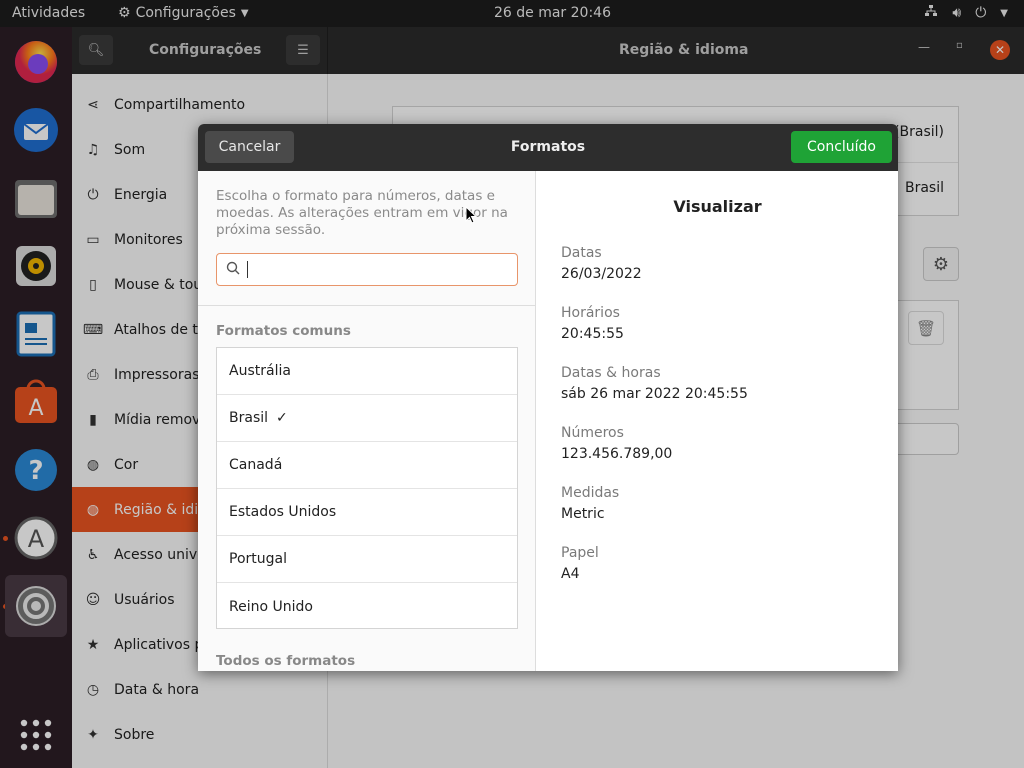 The width and height of the screenshot is (1024, 768). Describe the element at coordinates (583, 514) in the screenshot. I see `preview-value: Metric` at that location.